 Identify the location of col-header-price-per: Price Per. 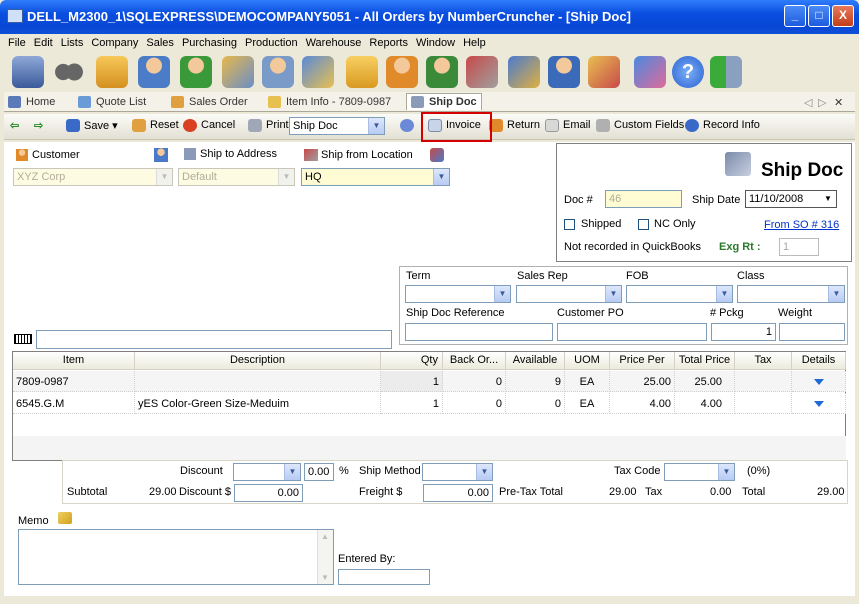
(642, 361).